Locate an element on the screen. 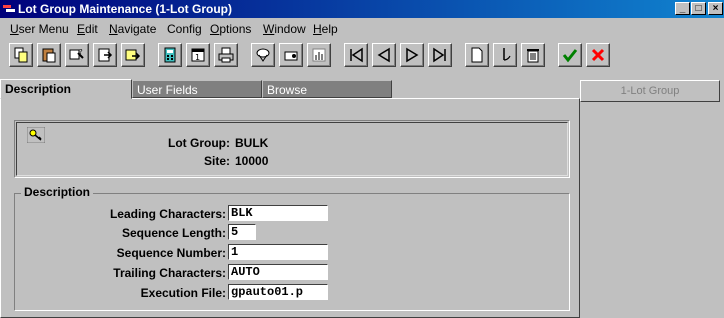  save-button is located at coordinates (570, 55).